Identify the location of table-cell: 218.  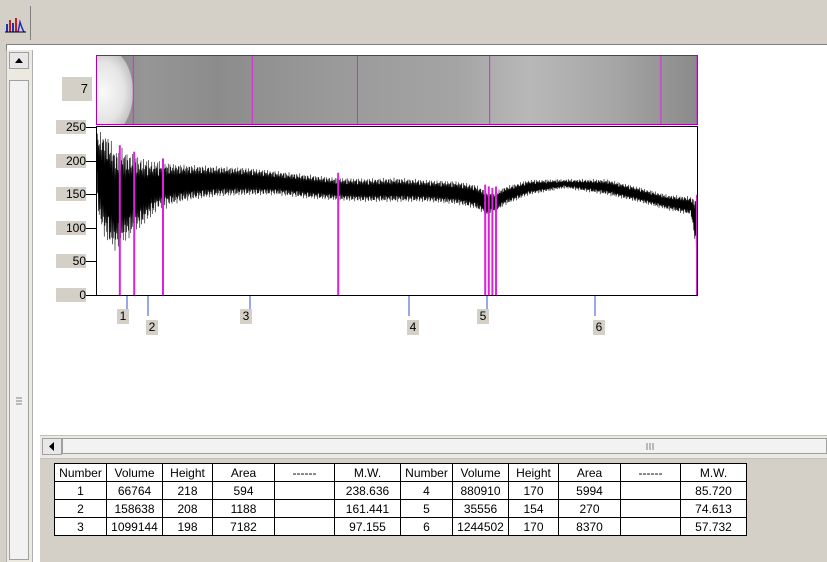
(187, 490).